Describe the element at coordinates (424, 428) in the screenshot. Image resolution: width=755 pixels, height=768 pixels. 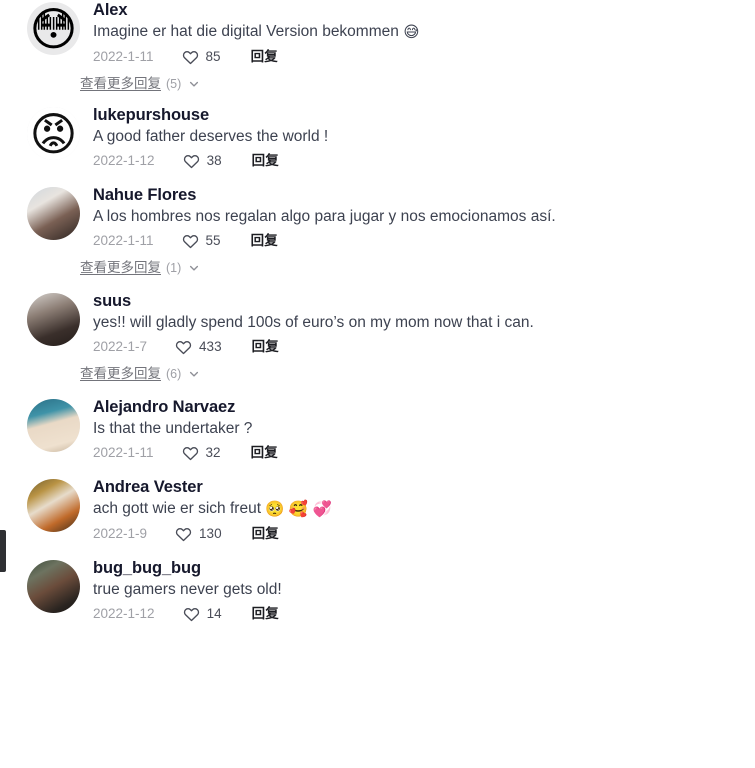
I see `comment-text: Is that the undertaker ?` at that location.